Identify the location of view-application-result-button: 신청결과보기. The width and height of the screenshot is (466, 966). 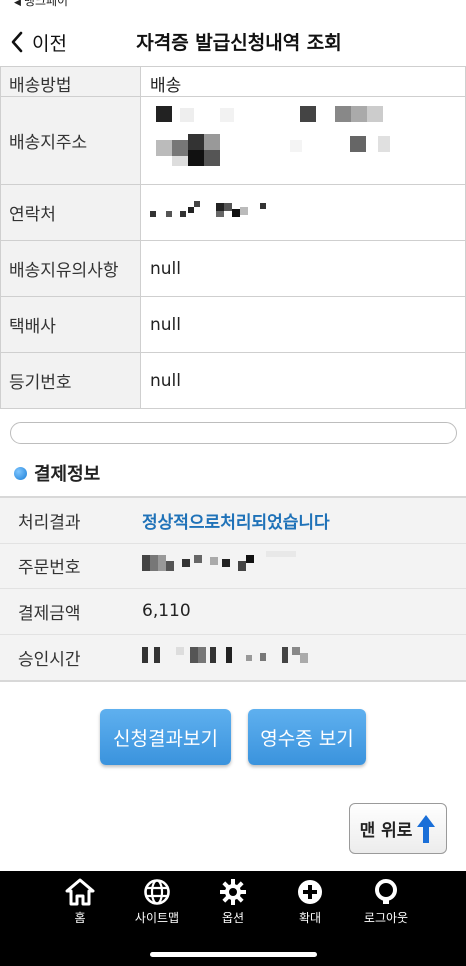
(165, 737).